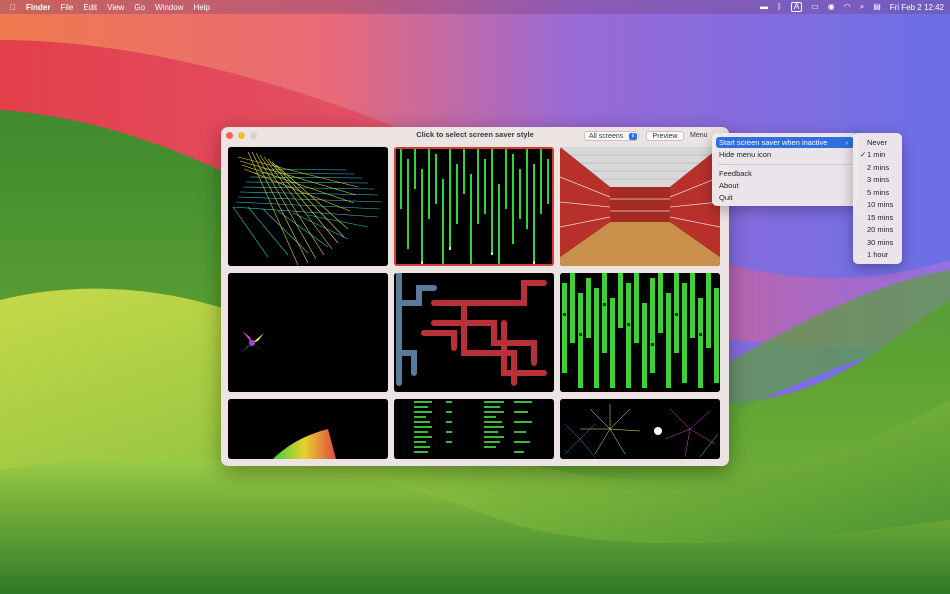 The image size is (950, 594). Describe the element at coordinates (474, 206) in the screenshot. I see `thumbnail-matrix-rain` at that location.